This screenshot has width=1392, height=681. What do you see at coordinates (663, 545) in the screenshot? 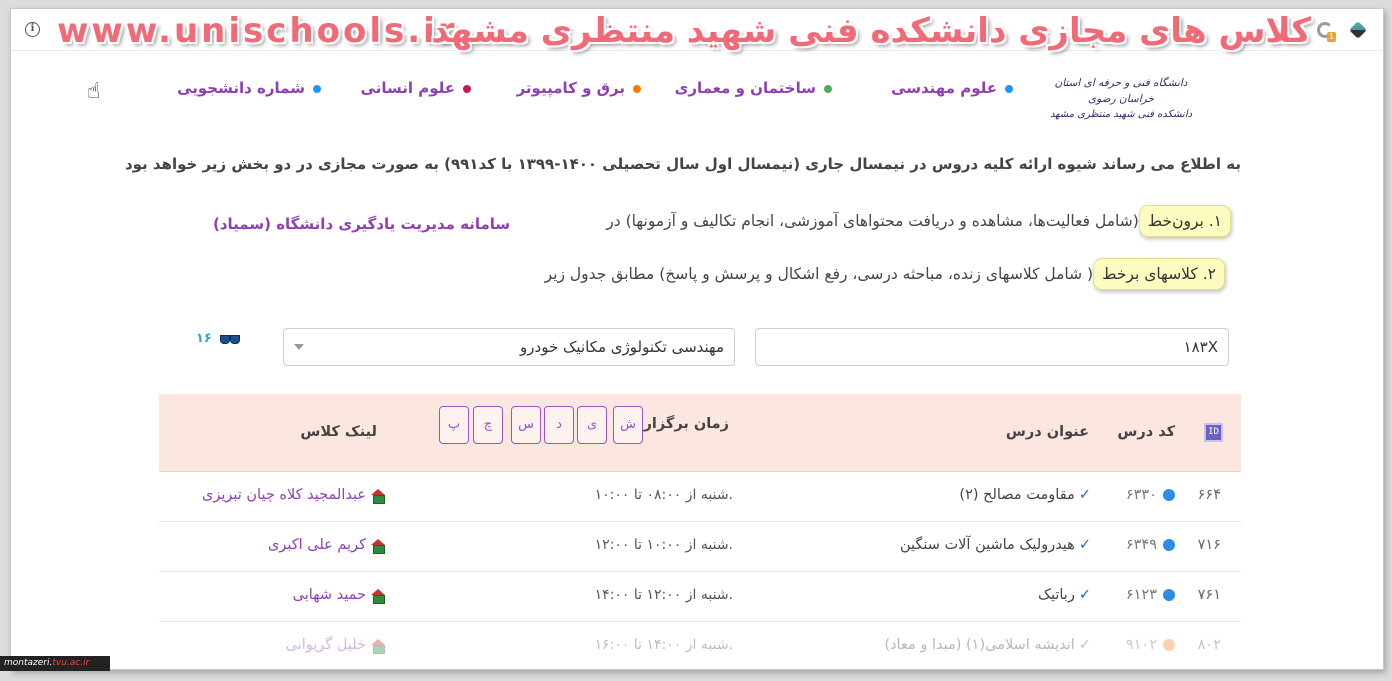
I see `row-time: .شنبه از ۱۰:۰۰ تا ۱۲:۰۰` at bounding box center [663, 545].